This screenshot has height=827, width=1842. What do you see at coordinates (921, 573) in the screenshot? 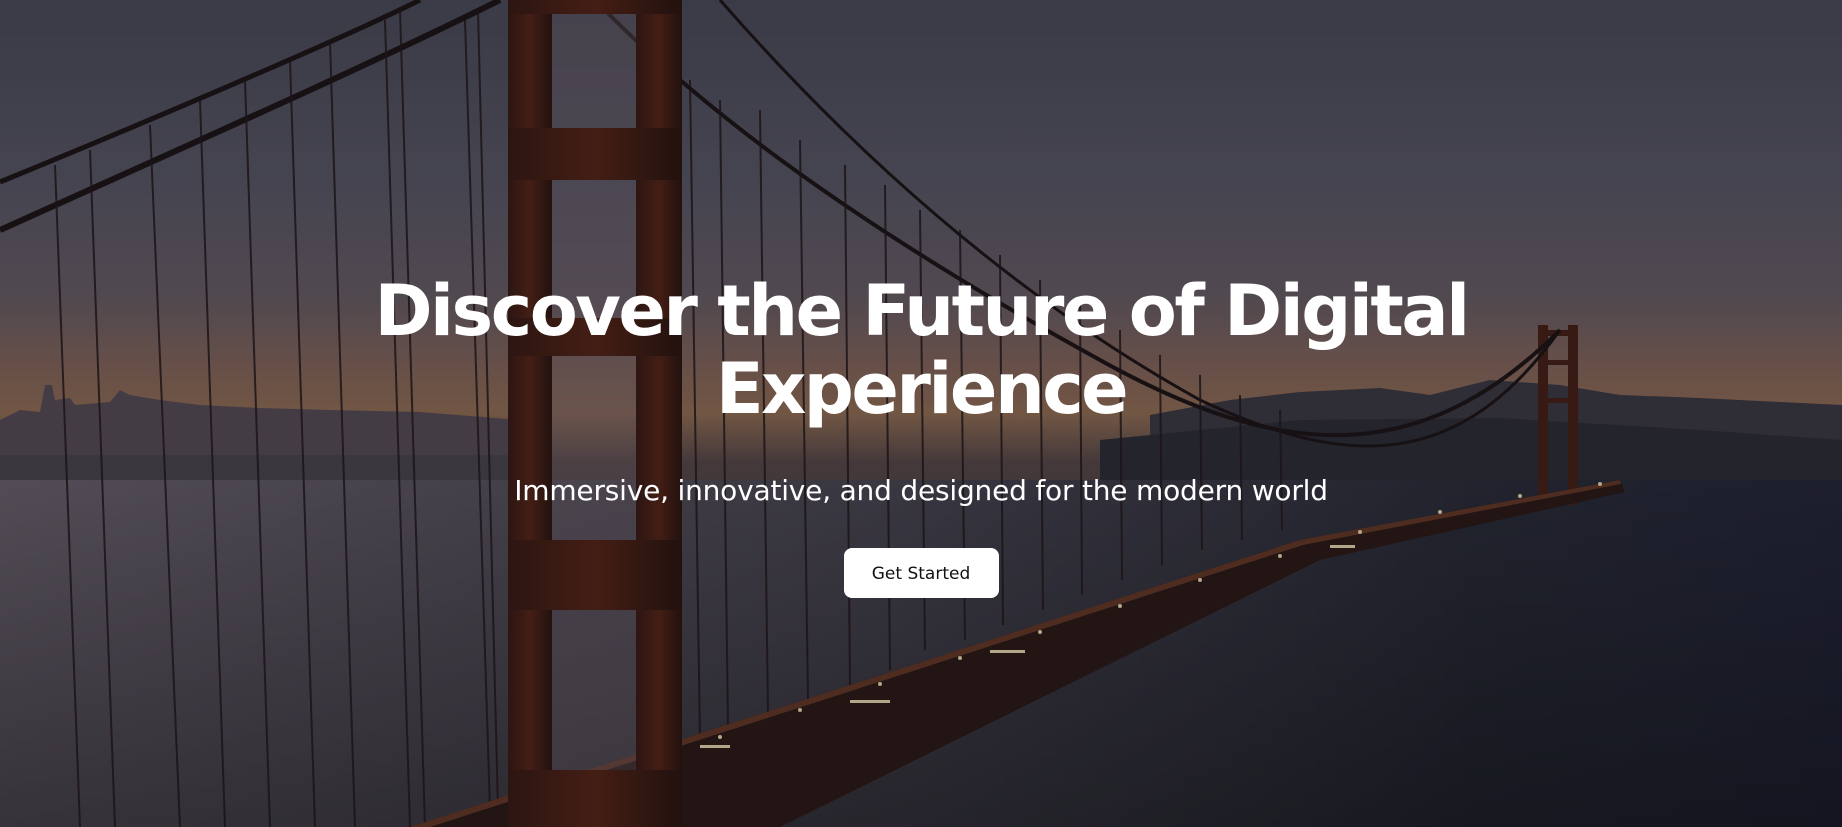
I see `get-started-button: Get Started` at bounding box center [921, 573].